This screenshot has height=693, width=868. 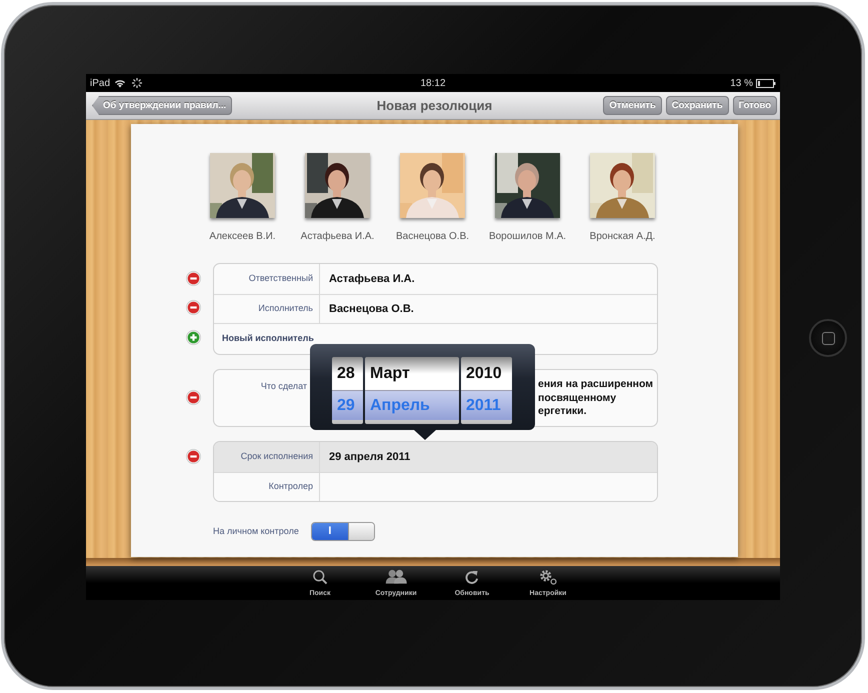 I want to click on toggle-switch: I, so click(x=342, y=531).